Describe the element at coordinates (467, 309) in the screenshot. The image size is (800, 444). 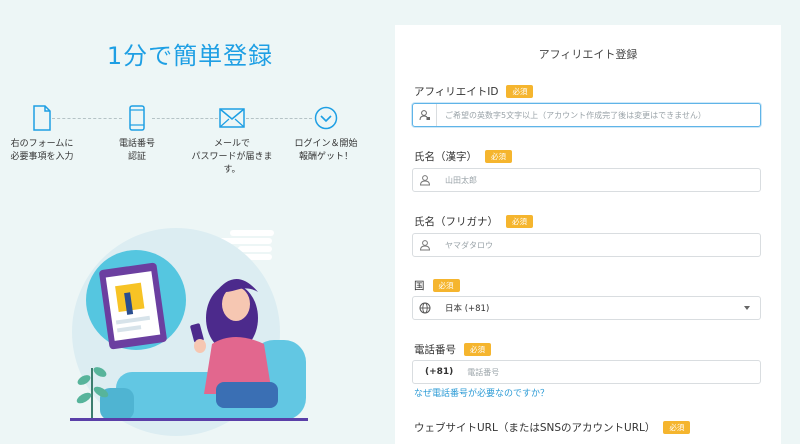
I see `country-value: 日本 (+81)` at that location.